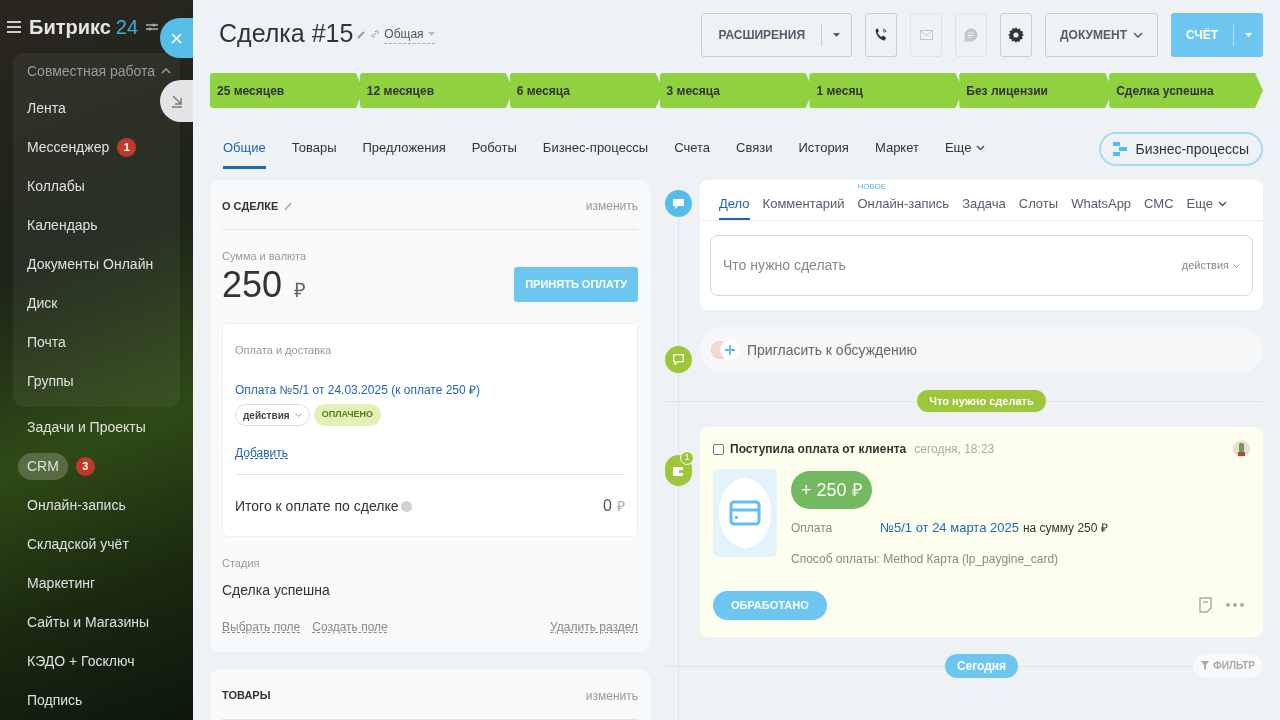 This screenshot has height=720, width=1280. What do you see at coordinates (62, 225) in the screenshot?
I see `menu-item: Календарь` at bounding box center [62, 225].